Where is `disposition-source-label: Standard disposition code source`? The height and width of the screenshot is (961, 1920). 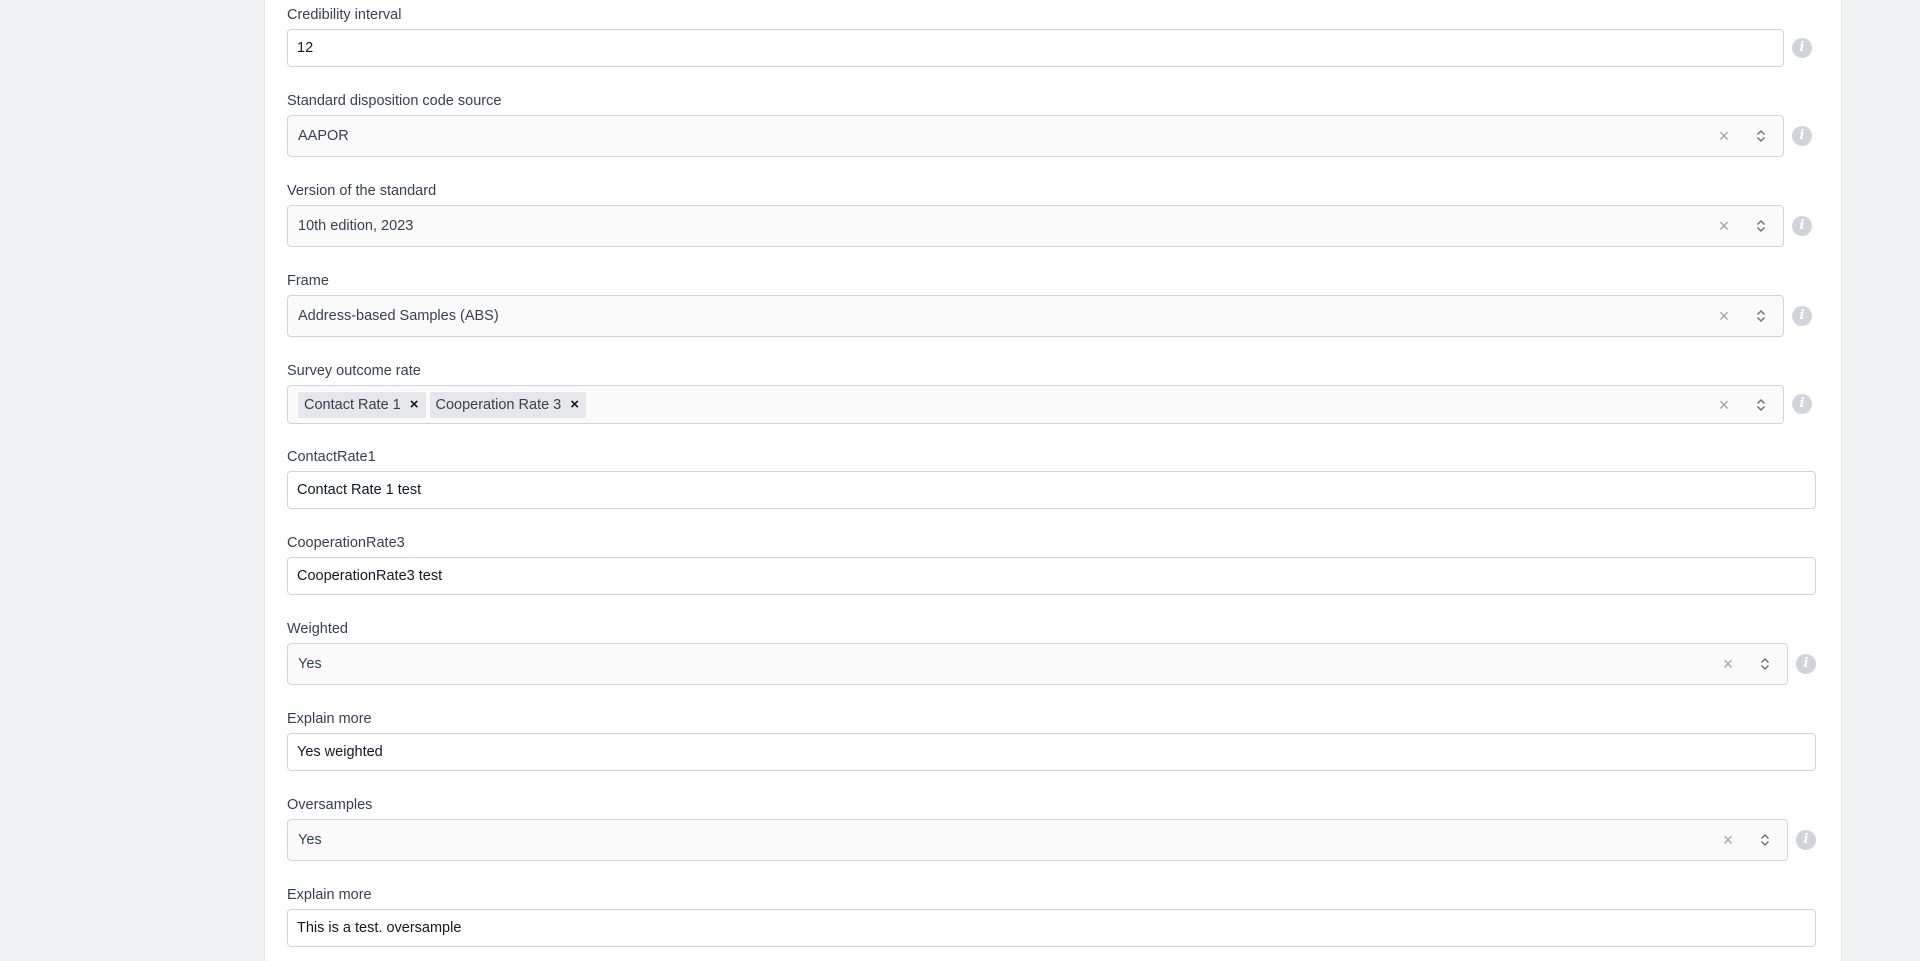 disposition-source-label: Standard disposition code source is located at coordinates (394, 101).